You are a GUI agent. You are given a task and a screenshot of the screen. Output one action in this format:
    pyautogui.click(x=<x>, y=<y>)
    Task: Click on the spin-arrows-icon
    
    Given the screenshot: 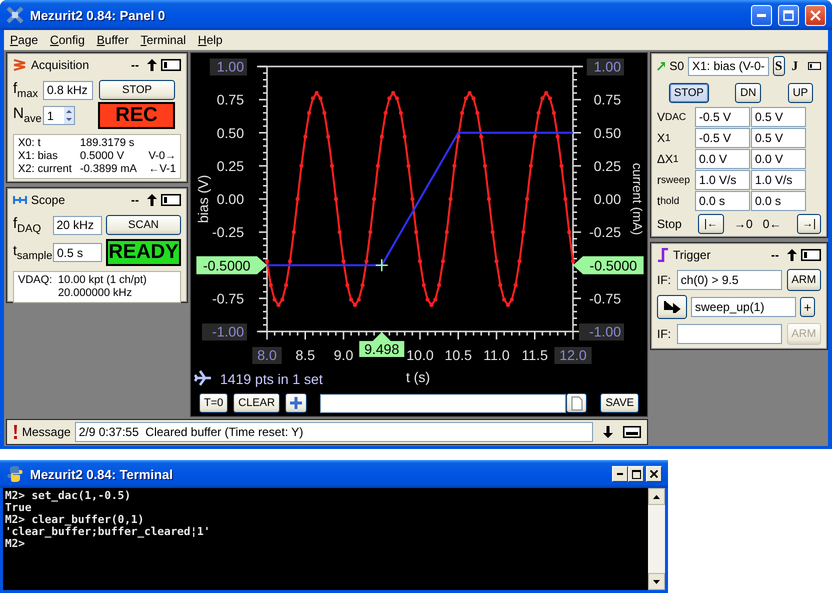 What is the action you would take?
    pyautogui.click(x=69, y=115)
    